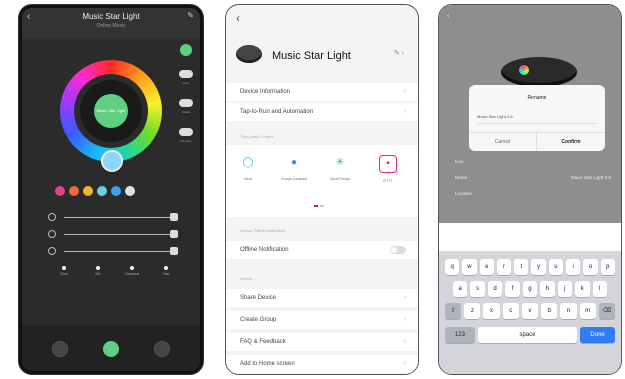  Describe the element at coordinates (166, 274) in the screenshot. I see `mode-label: Fast` at that location.